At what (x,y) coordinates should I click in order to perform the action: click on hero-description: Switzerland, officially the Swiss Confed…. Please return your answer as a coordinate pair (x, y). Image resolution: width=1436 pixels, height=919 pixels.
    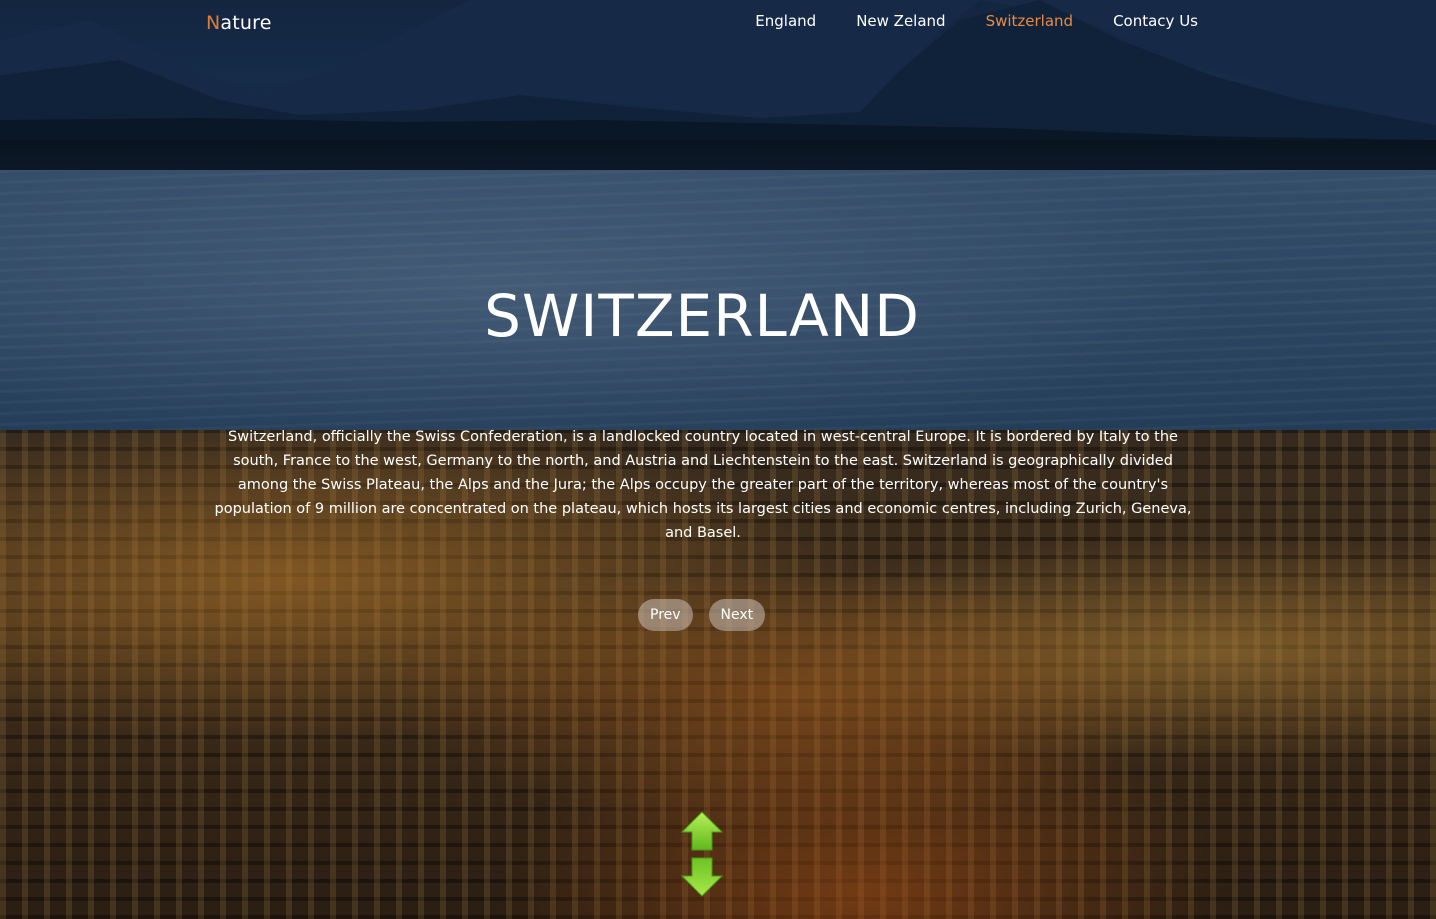
    Looking at the image, I should click on (703, 485).